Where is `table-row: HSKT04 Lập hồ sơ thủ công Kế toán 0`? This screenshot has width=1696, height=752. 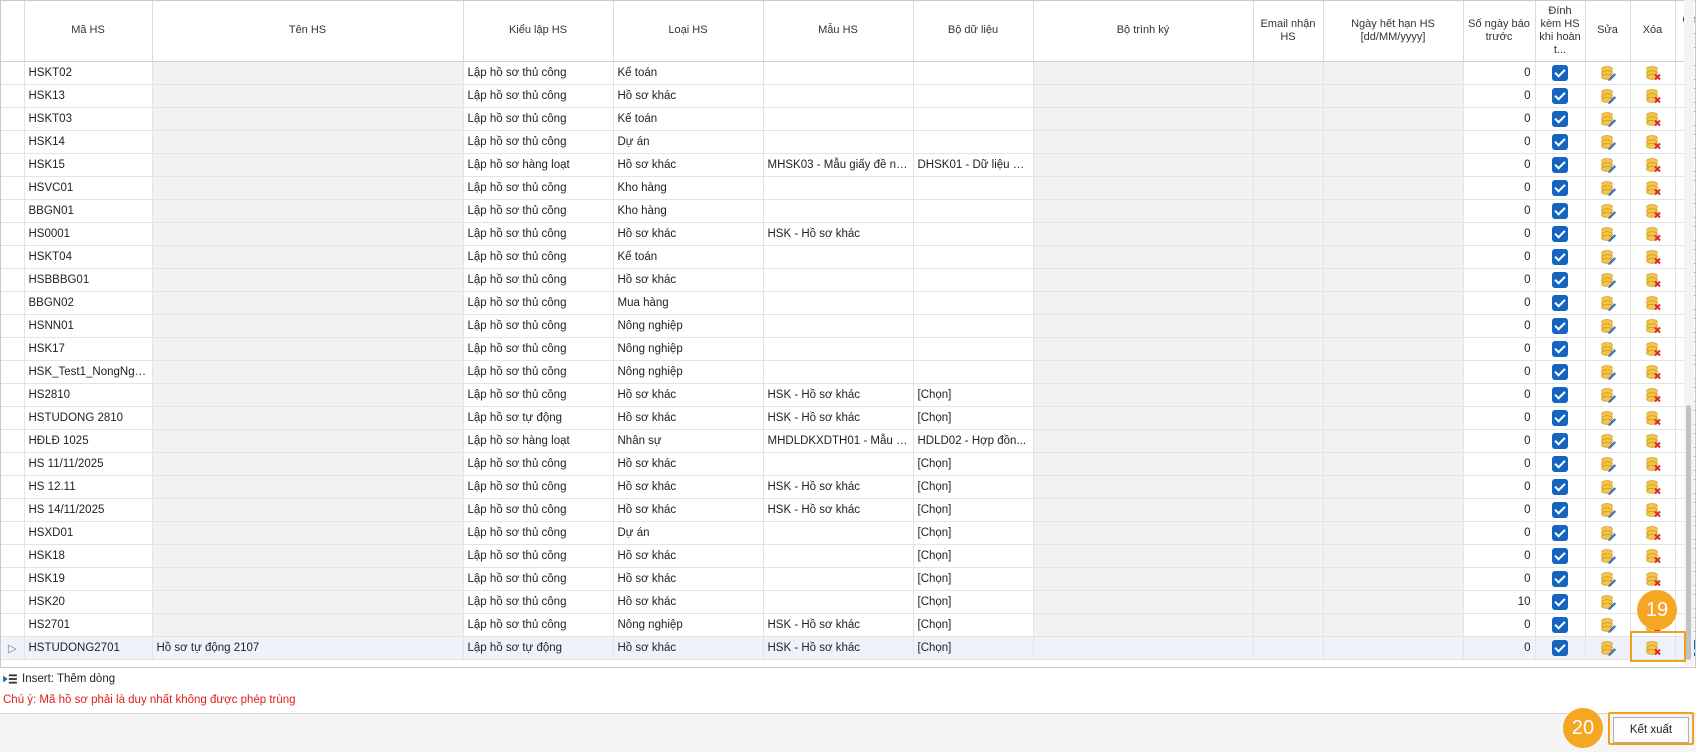
table-row: HSKT04 Lập hồ sơ thủ công Kế toán 0 is located at coordinates (848, 257).